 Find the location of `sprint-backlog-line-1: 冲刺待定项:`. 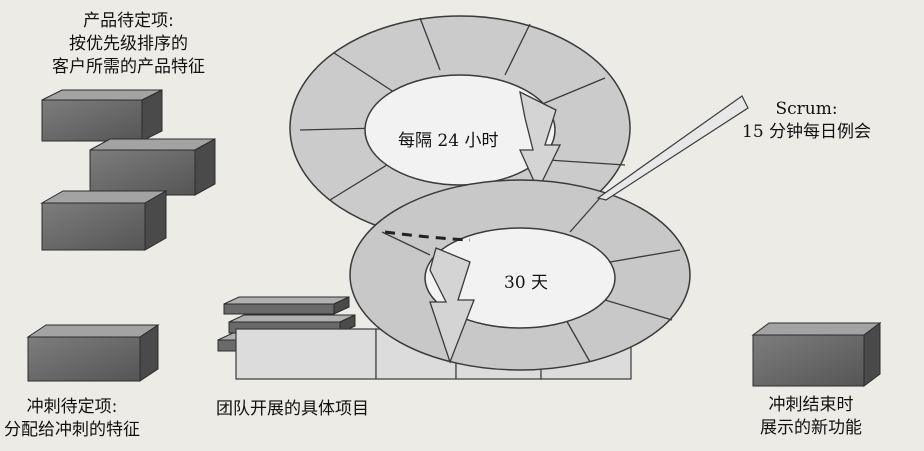

sprint-backlog-line-1: 冲刺待定项: is located at coordinates (72, 407).